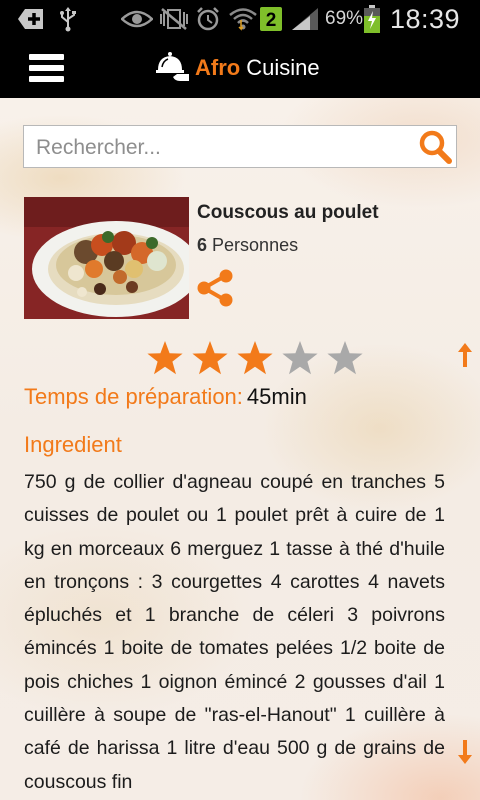 The image size is (480, 800). What do you see at coordinates (208, 19) in the screenshot?
I see `alarm-icon` at bounding box center [208, 19].